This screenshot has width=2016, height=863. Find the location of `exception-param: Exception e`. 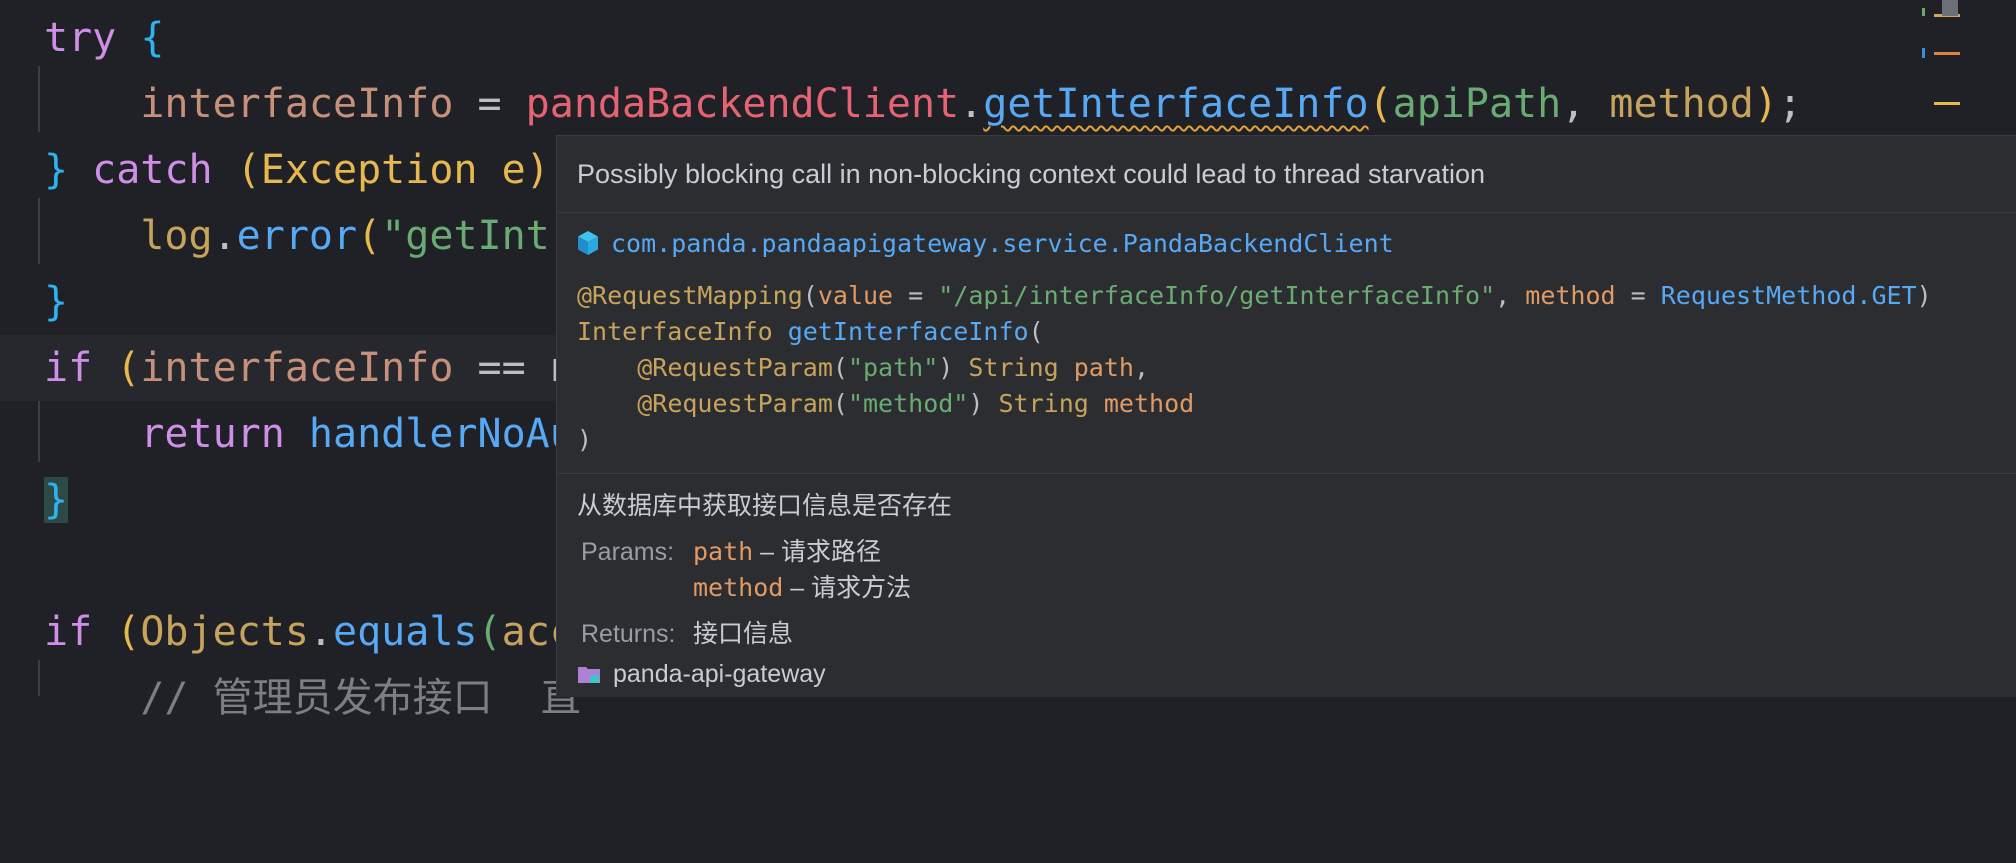

exception-param: Exception e is located at coordinates (393, 170).